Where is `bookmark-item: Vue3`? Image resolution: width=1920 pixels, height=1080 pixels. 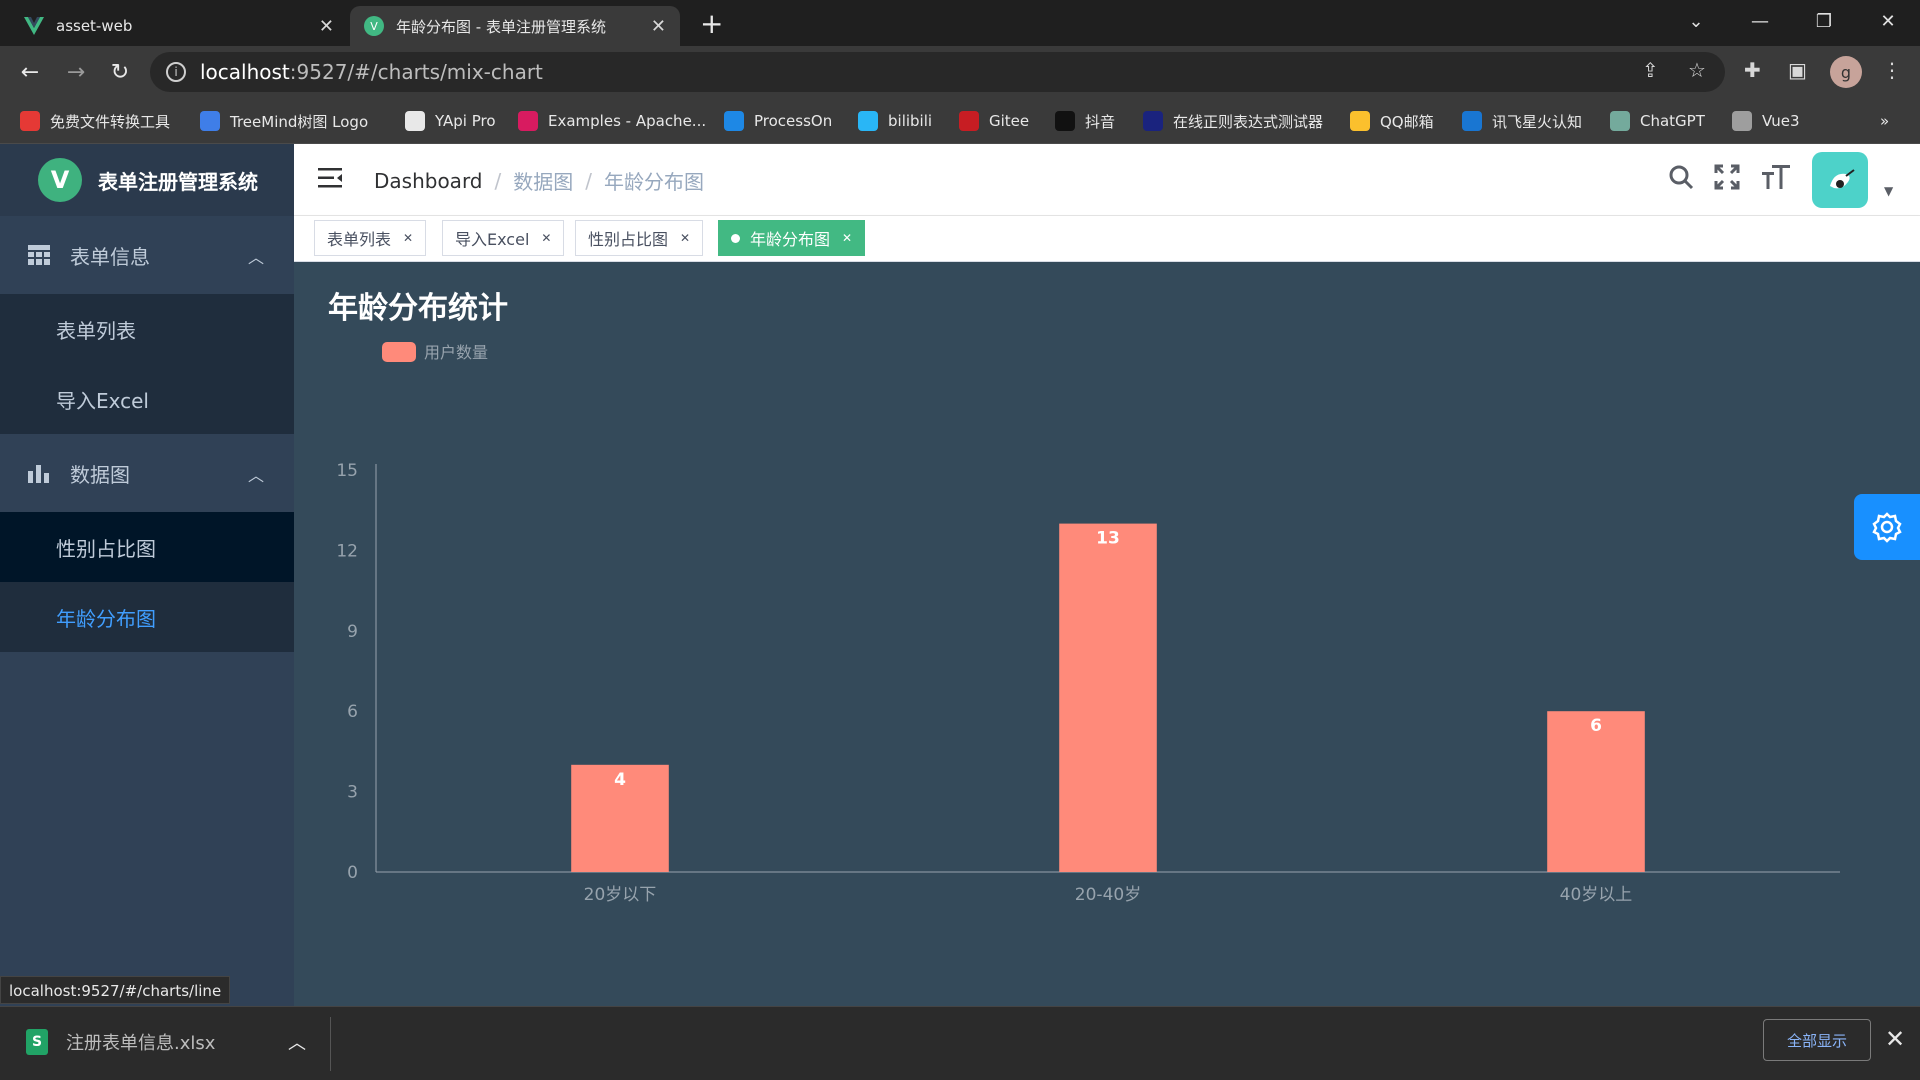 bookmark-item: Vue3 is located at coordinates (1766, 121).